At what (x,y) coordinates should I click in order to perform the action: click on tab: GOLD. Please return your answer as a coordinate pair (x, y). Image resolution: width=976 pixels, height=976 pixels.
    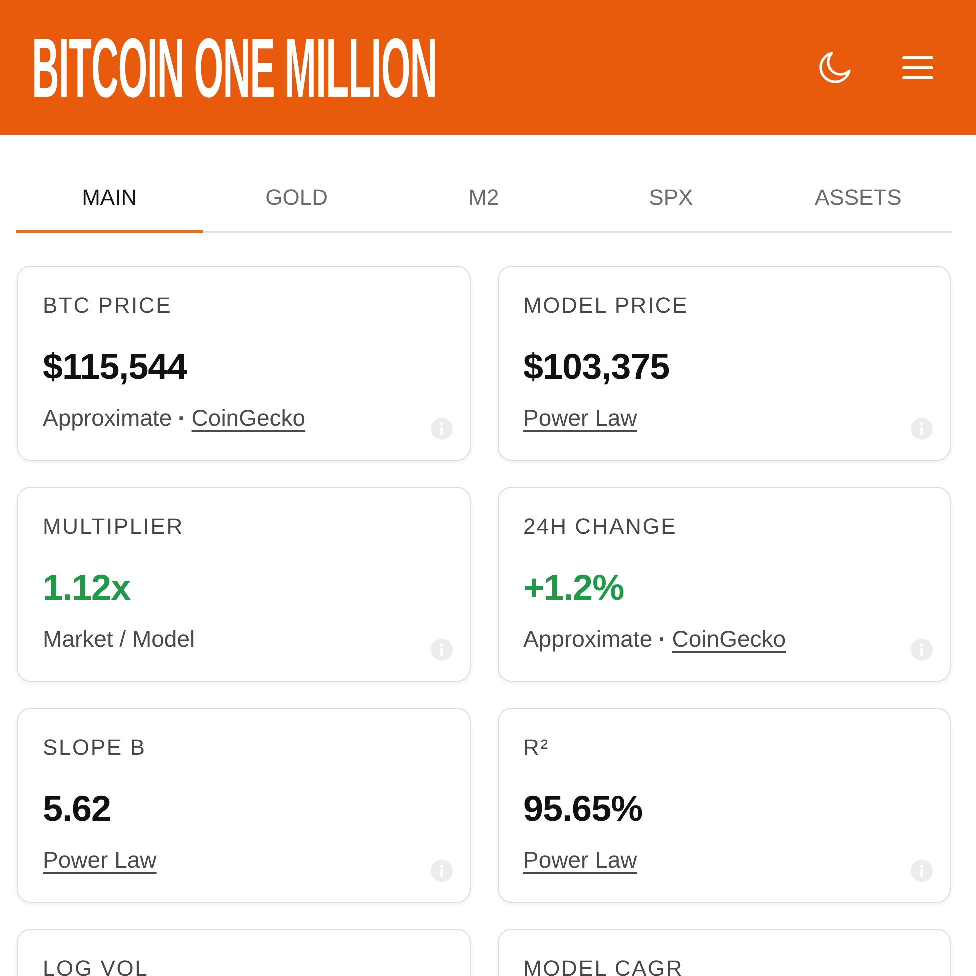
    Looking at the image, I should click on (296, 199).